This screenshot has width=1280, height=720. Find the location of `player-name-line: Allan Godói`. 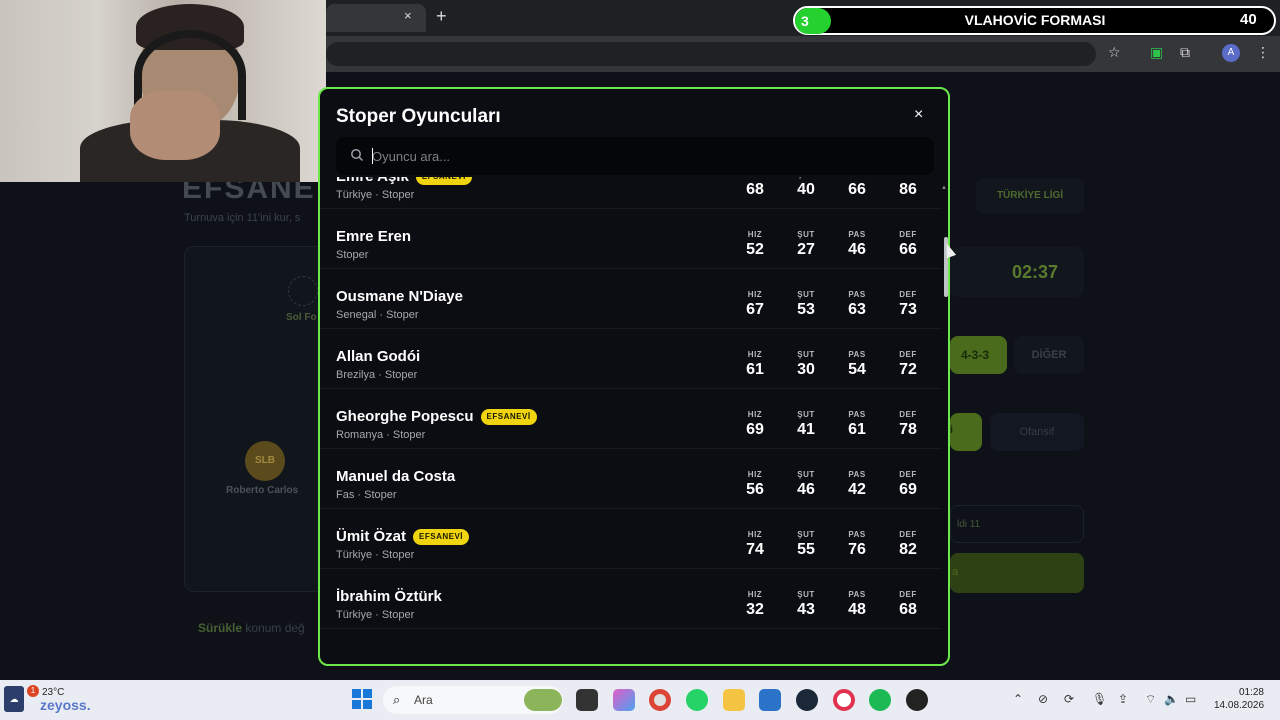

player-name-line: Allan Godói is located at coordinates (378, 356).